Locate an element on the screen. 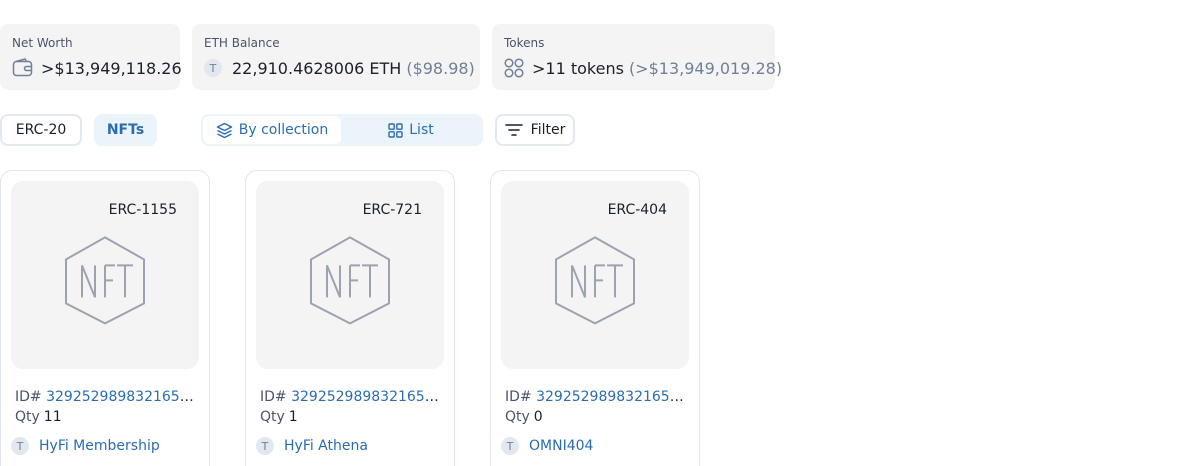  eth-balance-value: 22,910.4628006 ETH is located at coordinates (317, 68).